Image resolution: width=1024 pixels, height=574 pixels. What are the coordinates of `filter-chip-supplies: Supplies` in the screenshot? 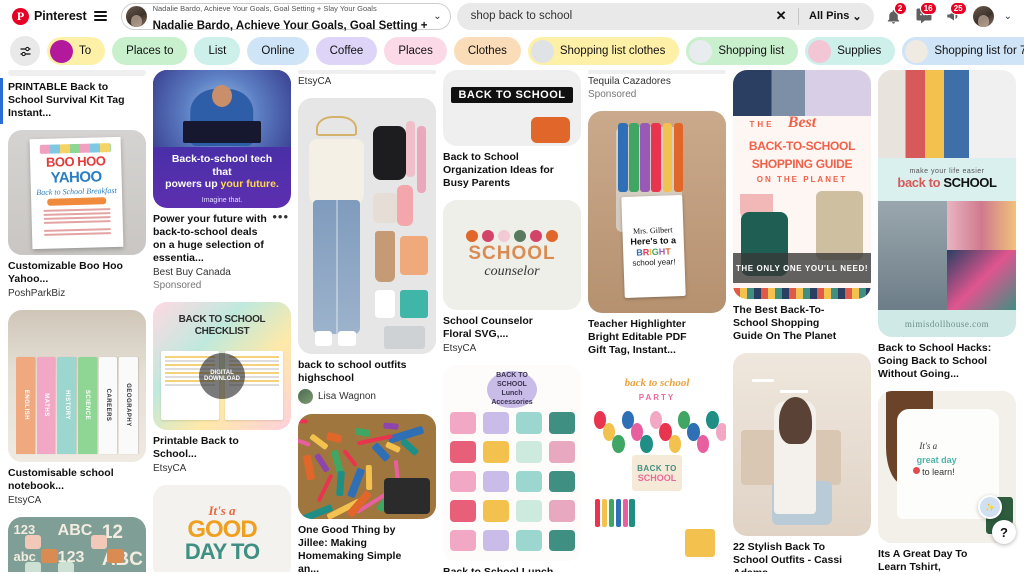 It's located at (850, 51).